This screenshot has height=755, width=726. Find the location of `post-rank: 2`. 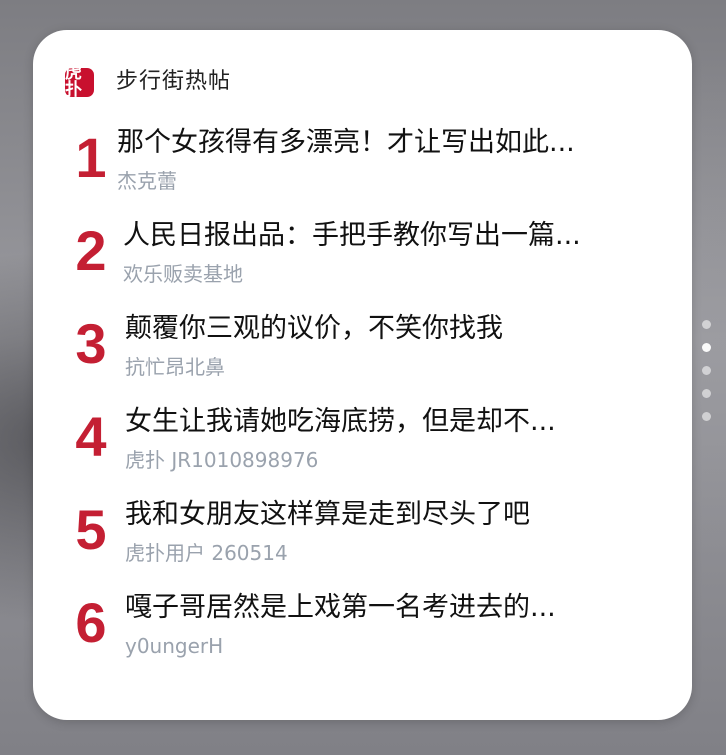

post-rank: 2 is located at coordinates (91, 250).